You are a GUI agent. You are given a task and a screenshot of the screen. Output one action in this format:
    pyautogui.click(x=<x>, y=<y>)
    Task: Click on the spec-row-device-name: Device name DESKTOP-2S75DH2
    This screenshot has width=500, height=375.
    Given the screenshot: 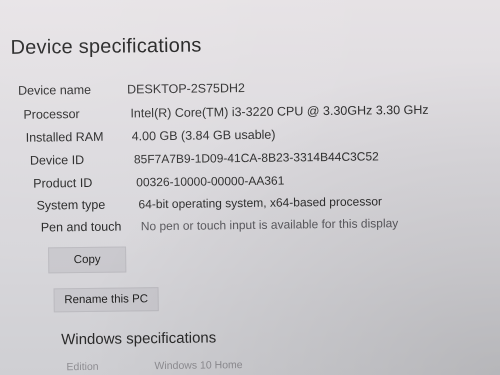 What is the action you would take?
    pyautogui.click(x=250, y=90)
    